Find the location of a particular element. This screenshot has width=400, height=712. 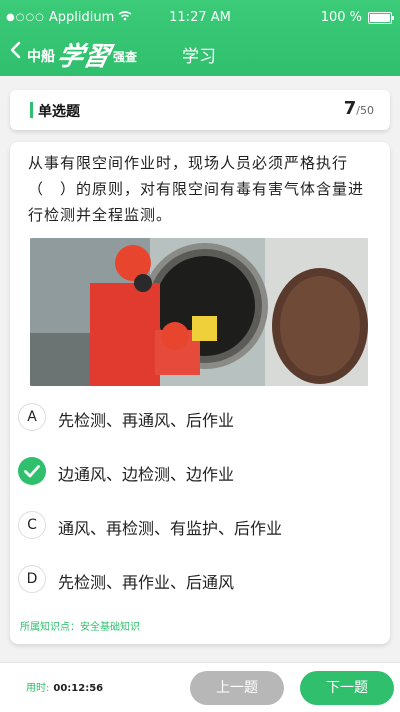

nav-bar: 中船 学習 强查 学习 is located at coordinates (200, 55).